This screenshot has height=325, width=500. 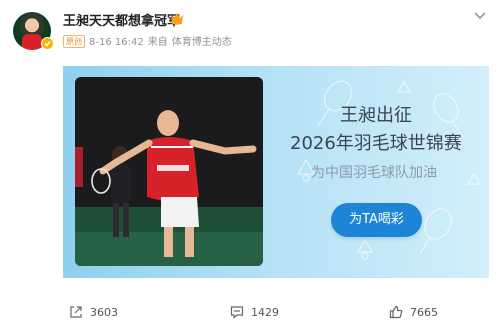 I want to click on repost-count: 3603, so click(x=104, y=312).